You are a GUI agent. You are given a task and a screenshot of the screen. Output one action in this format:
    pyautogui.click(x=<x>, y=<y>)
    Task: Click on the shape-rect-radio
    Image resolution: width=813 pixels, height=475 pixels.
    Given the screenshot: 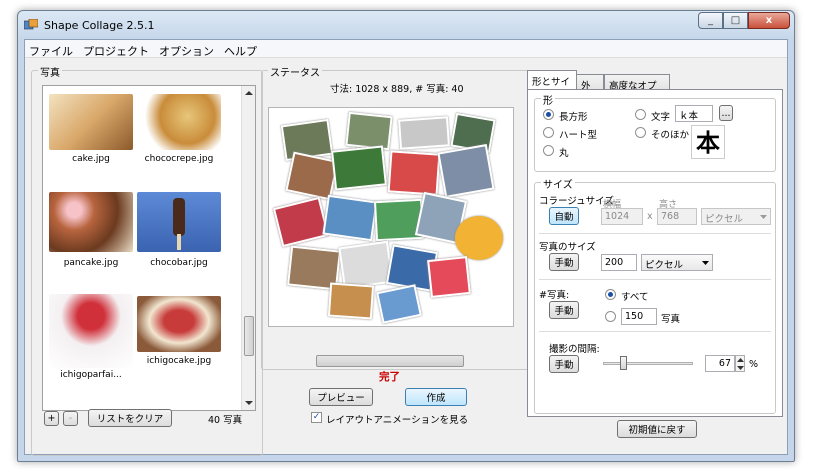 What is the action you would take?
    pyautogui.click(x=548, y=114)
    